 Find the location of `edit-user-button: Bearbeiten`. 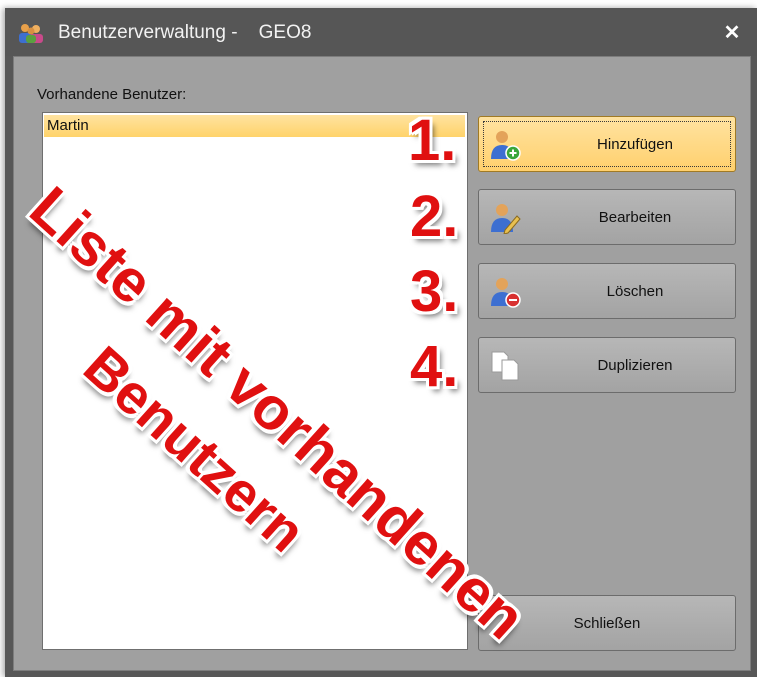

edit-user-button: Bearbeiten is located at coordinates (607, 217).